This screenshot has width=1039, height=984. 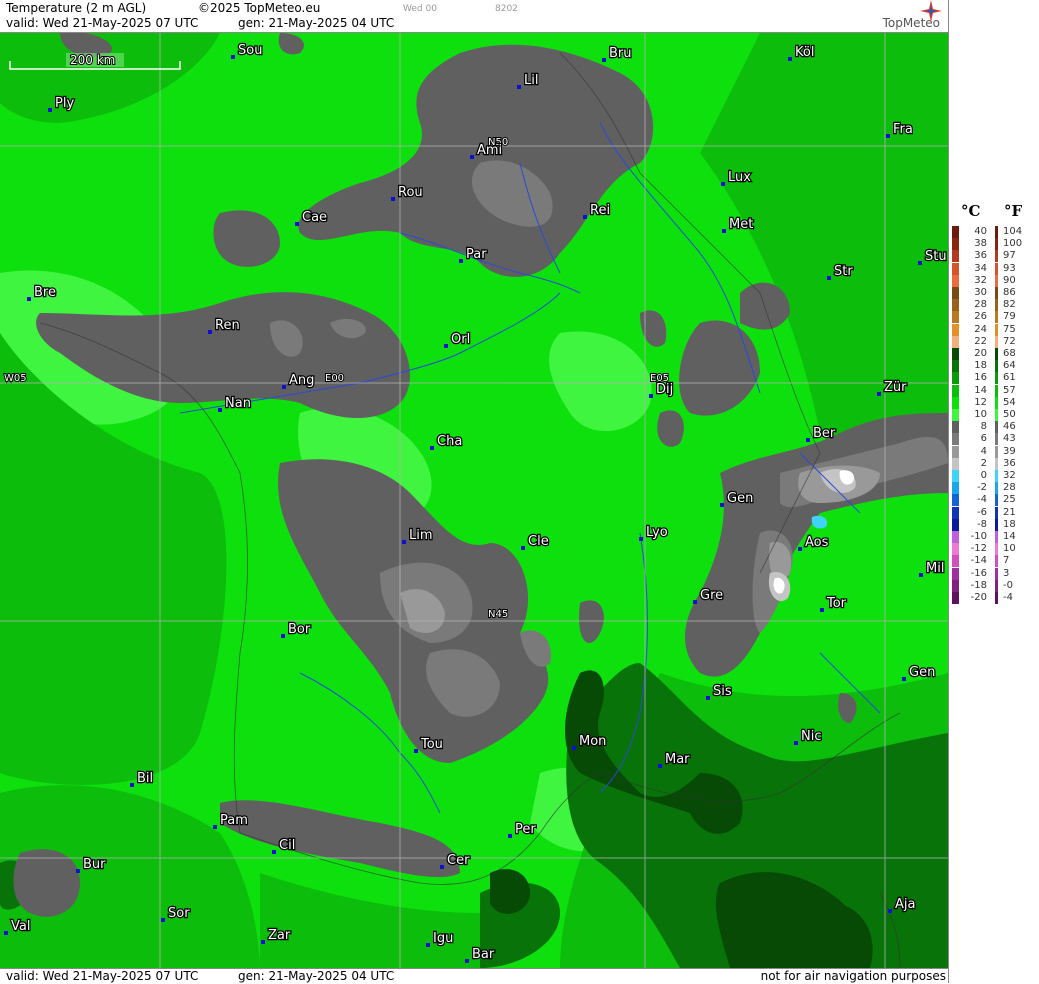 What do you see at coordinates (1009, 451) in the screenshot?
I see `legend-fahrenheit-value: 39` at bounding box center [1009, 451].